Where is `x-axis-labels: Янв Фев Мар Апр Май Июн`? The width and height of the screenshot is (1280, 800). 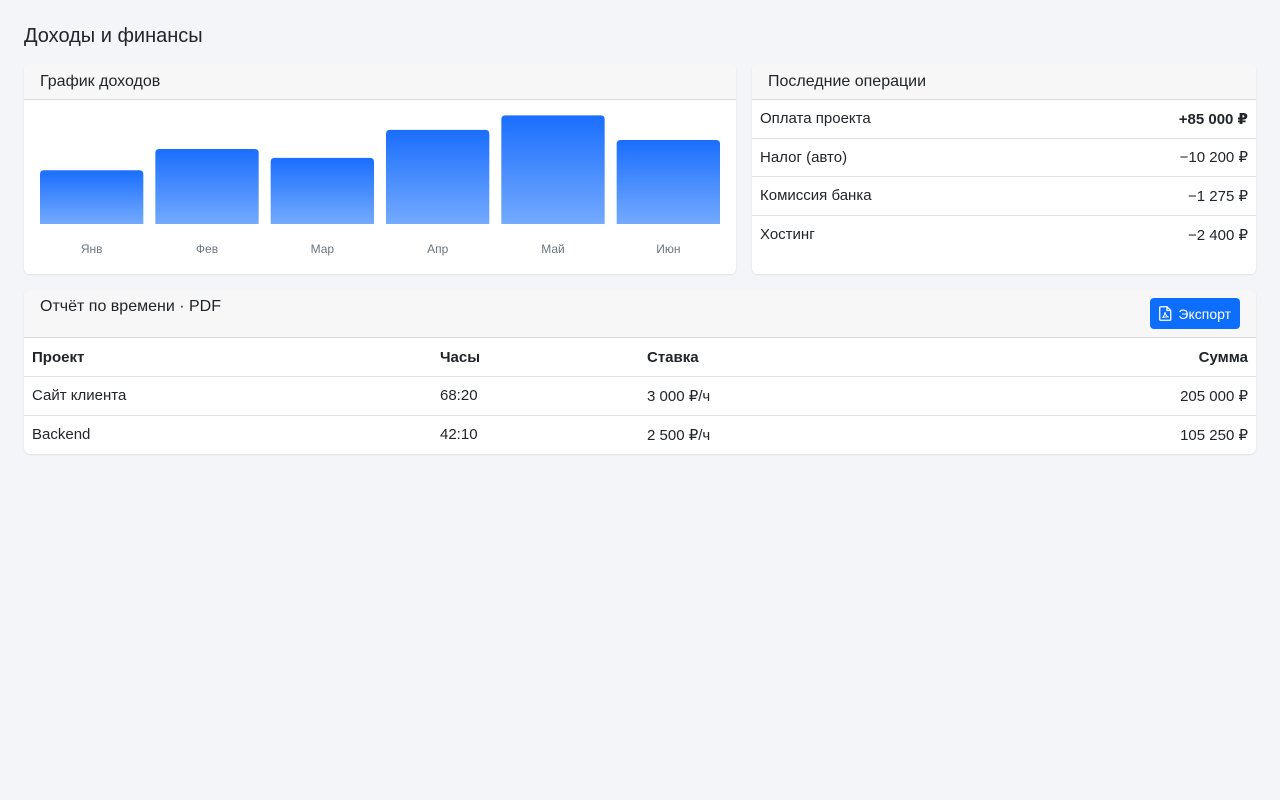 x-axis-labels: Янв Фев Мар Апр Май Июн is located at coordinates (381, 249).